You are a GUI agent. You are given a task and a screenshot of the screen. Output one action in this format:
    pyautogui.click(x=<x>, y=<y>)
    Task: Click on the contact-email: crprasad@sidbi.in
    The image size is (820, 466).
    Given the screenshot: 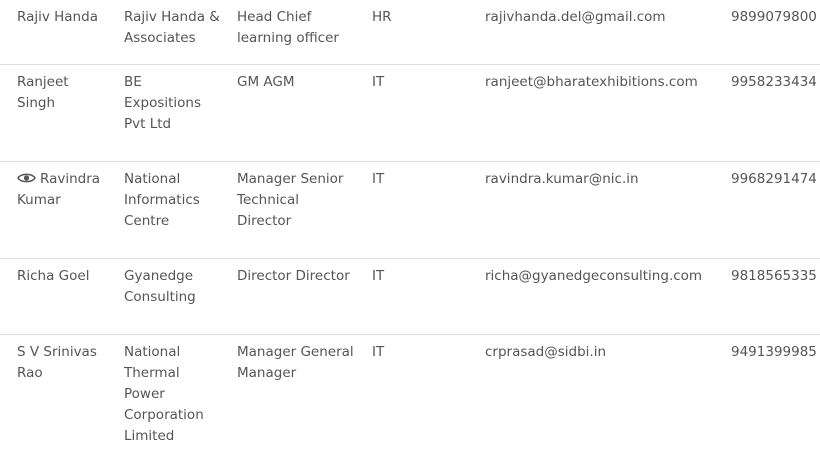 What is the action you would take?
    pyautogui.click(x=546, y=352)
    